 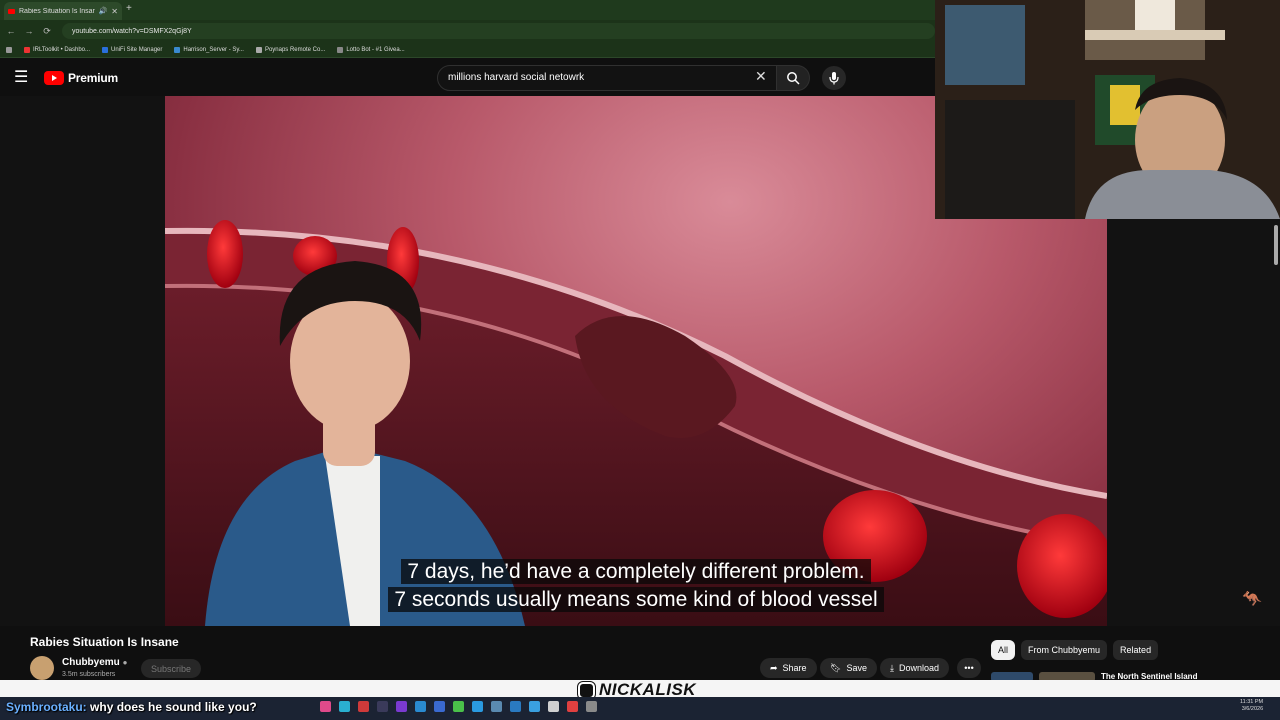 What do you see at coordinates (46, 707) in the screenshot?
I see `chat-username: Symbrootaku:` at bounding box center [46, 707].